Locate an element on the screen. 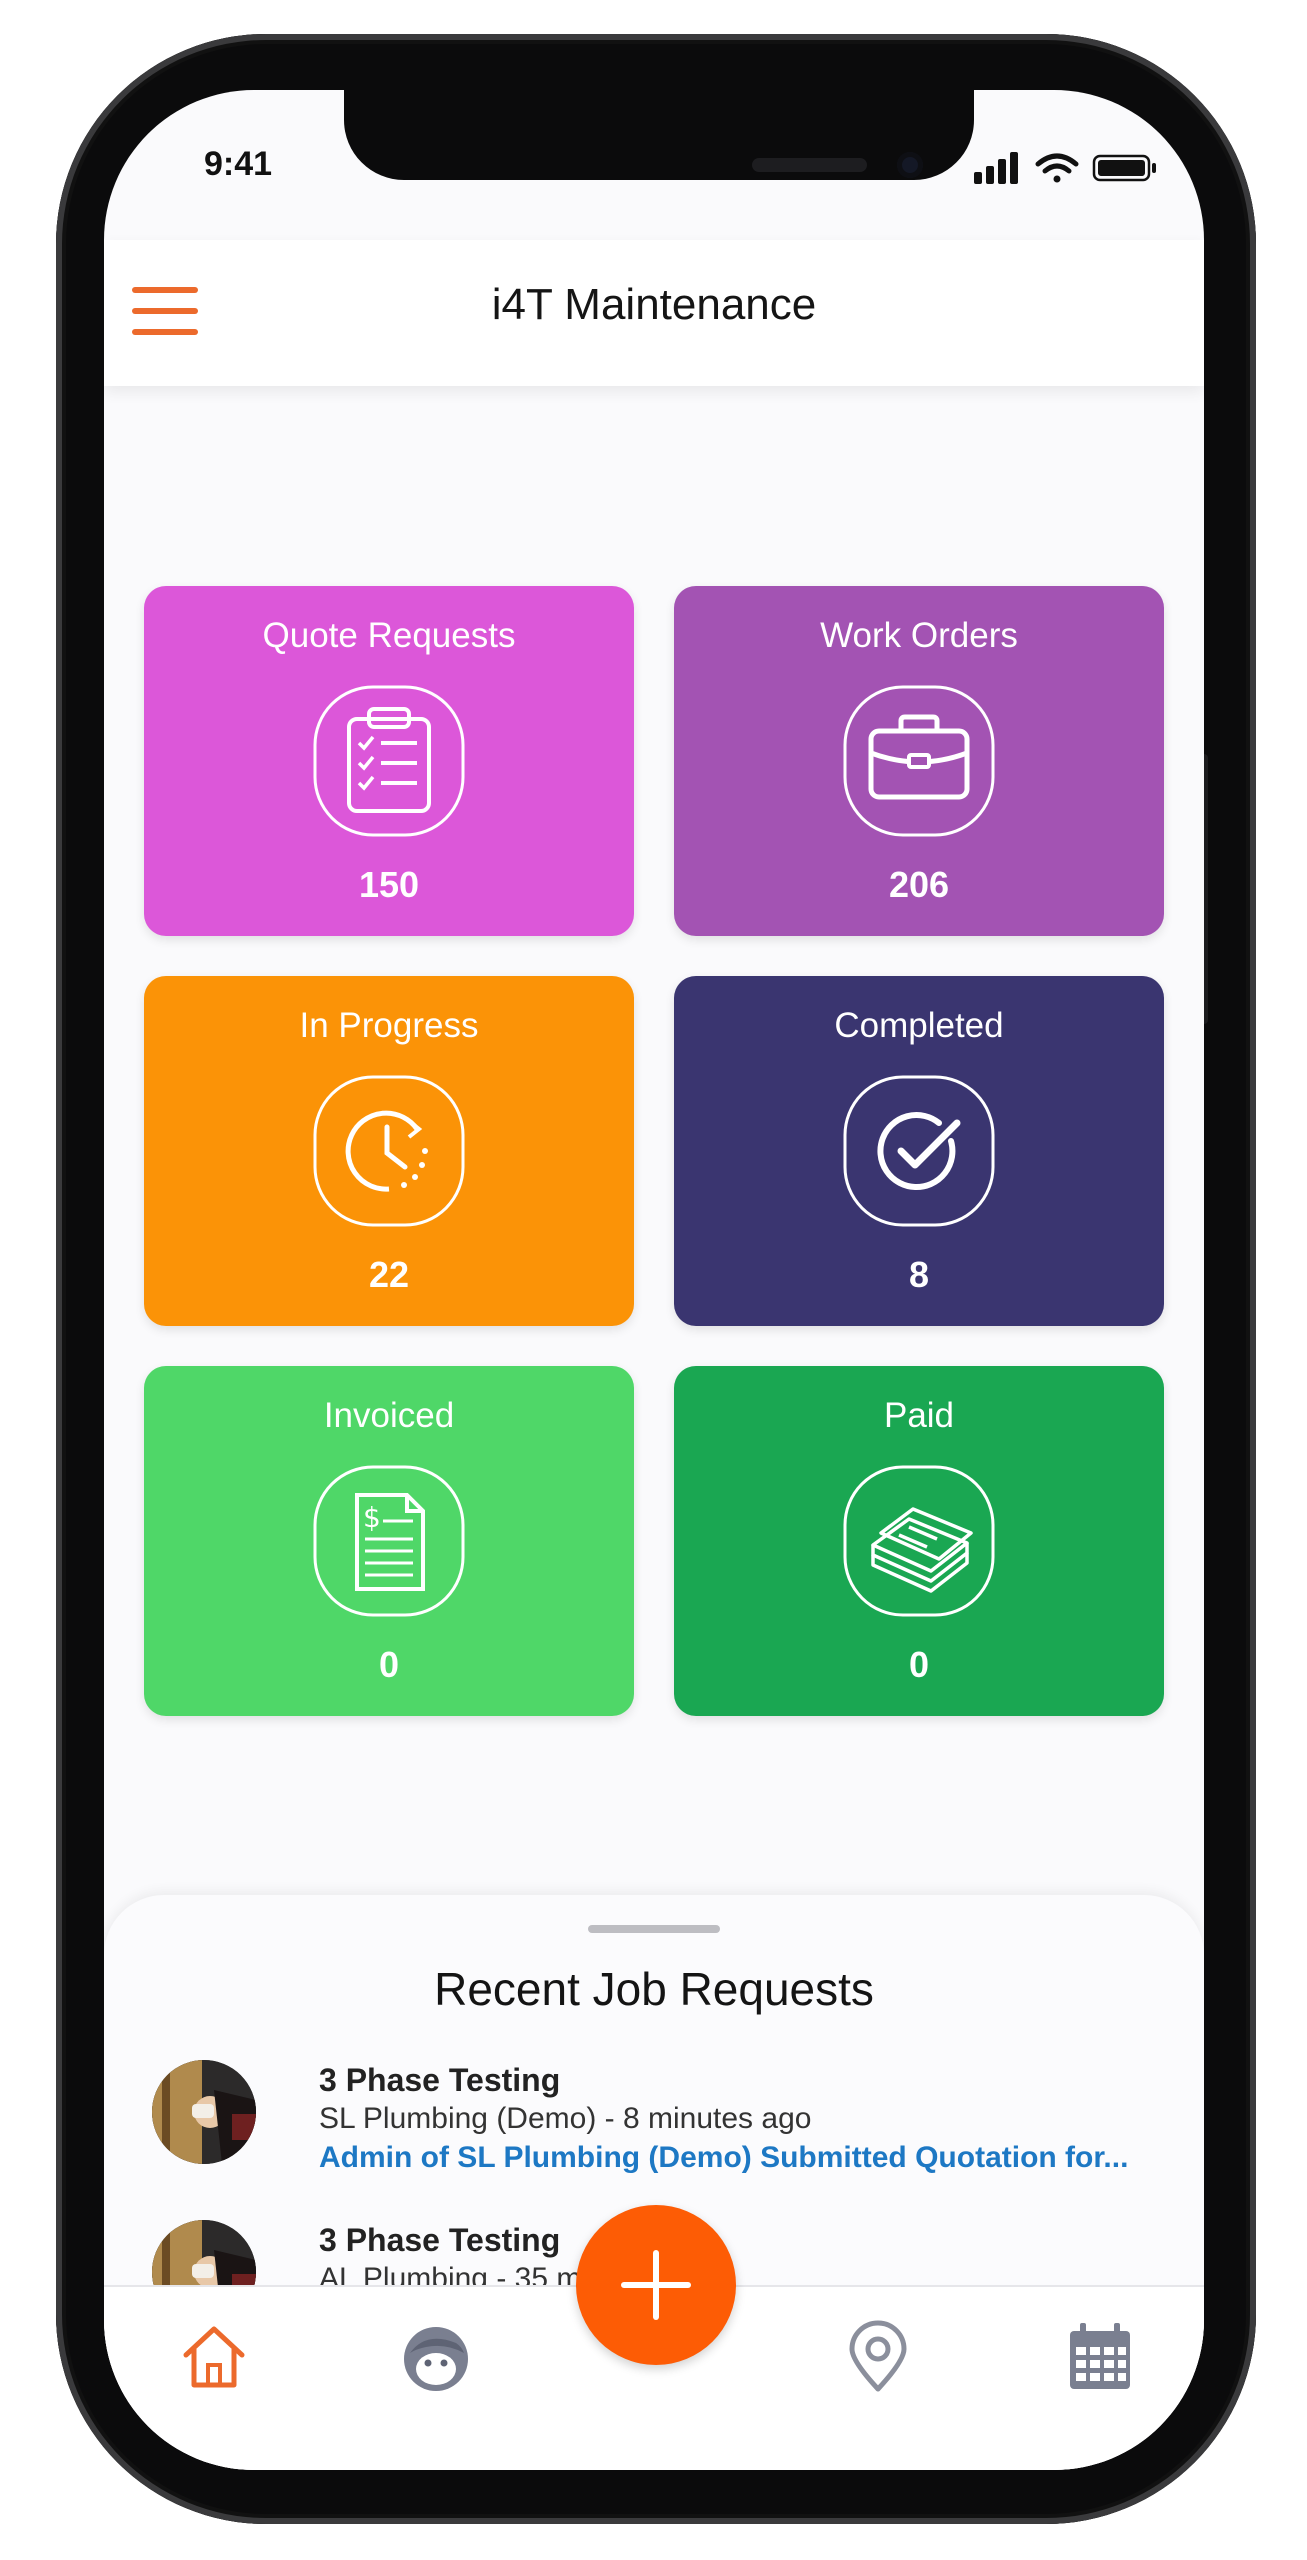  avatar is located at coordinates (204, 2112).